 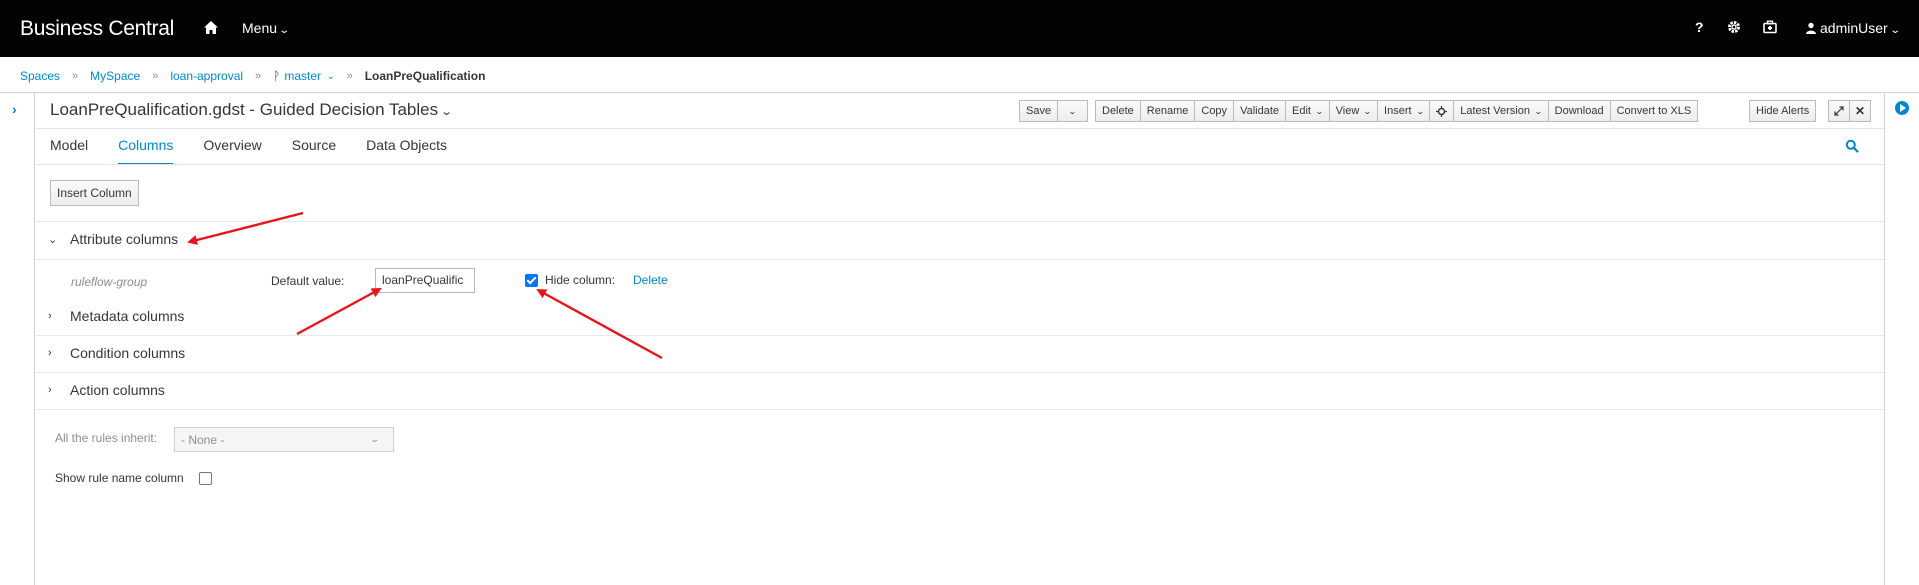 What do you see at coordinates (1495, 111) in the screenshot?
I see `latest-version-label: Latest Version` at bounding box center [1495, 111].